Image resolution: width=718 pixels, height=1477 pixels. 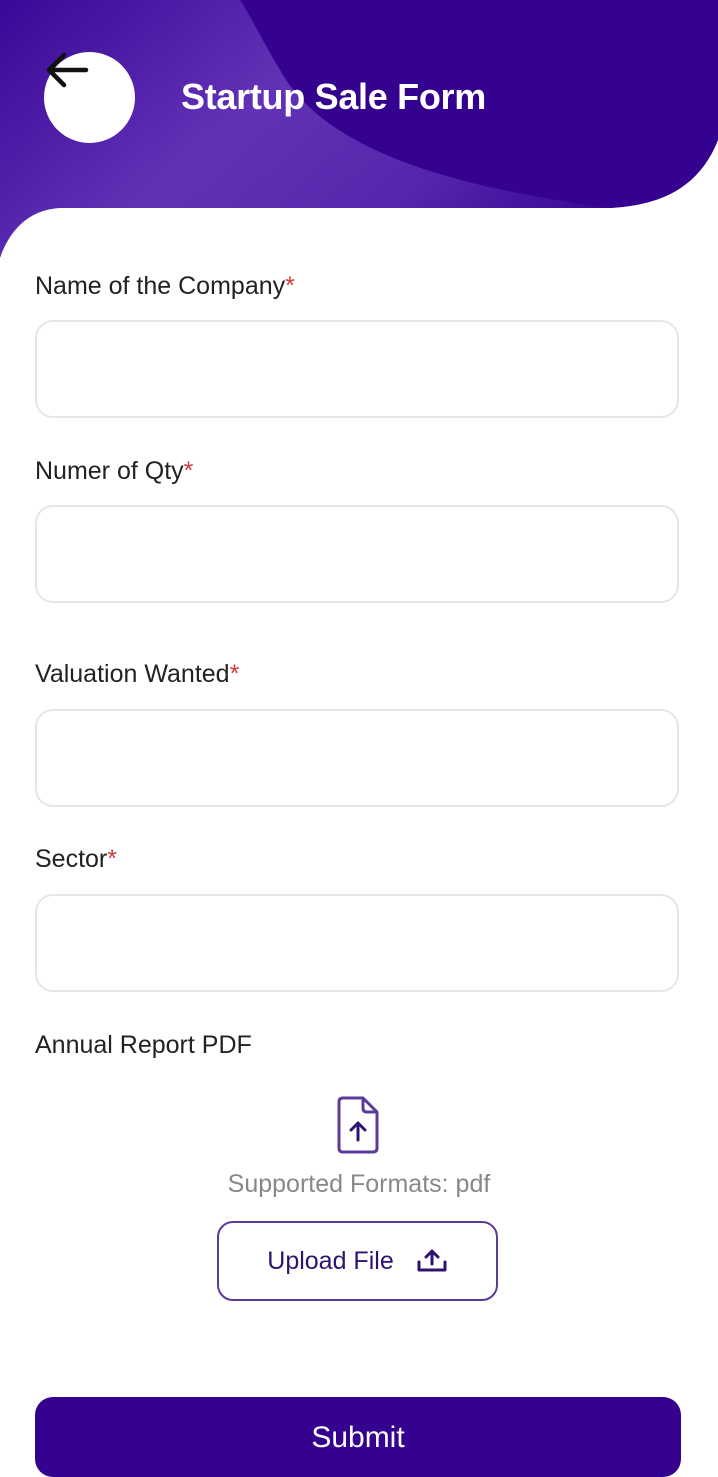 I want to click on file-upload-icon, so click(x=358, y=1125).